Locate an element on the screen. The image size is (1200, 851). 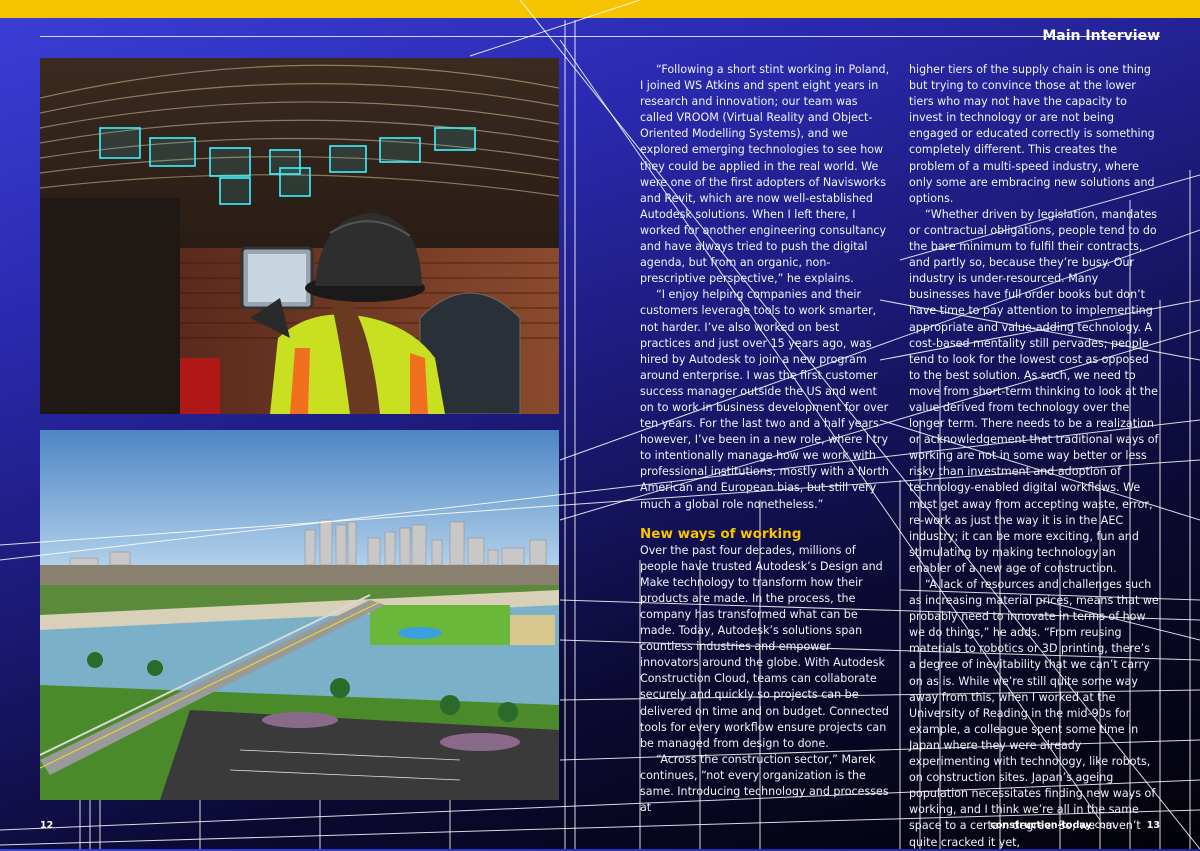
subheading: New ways of working is located at coordinates (721, 533).